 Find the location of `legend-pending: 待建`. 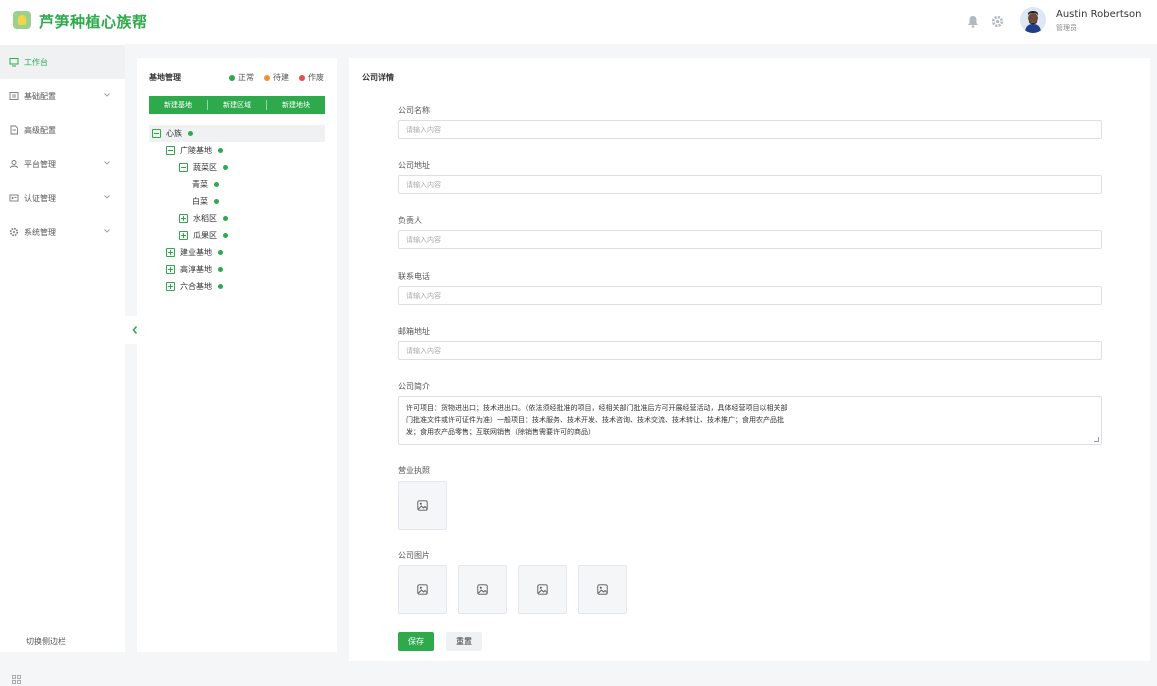

legend-pending: 待建 is located at coordinates (276, 77).